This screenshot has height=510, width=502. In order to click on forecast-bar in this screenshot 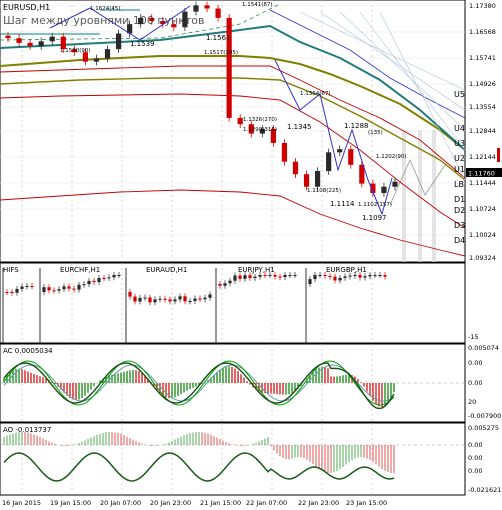, I will do `click(434, 196)`.